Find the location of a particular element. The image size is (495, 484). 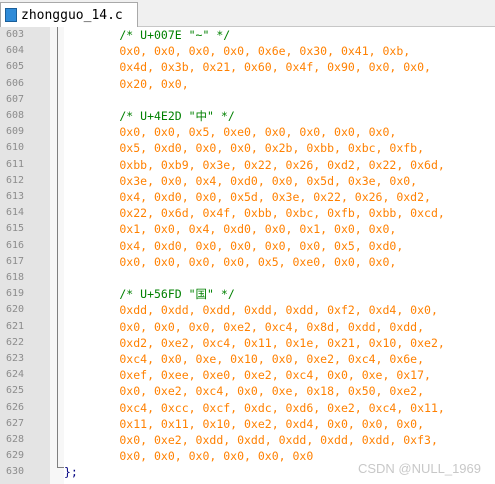

code-line: 608 /* U+4E2D "中" */ is located at coordinates (247, 116).